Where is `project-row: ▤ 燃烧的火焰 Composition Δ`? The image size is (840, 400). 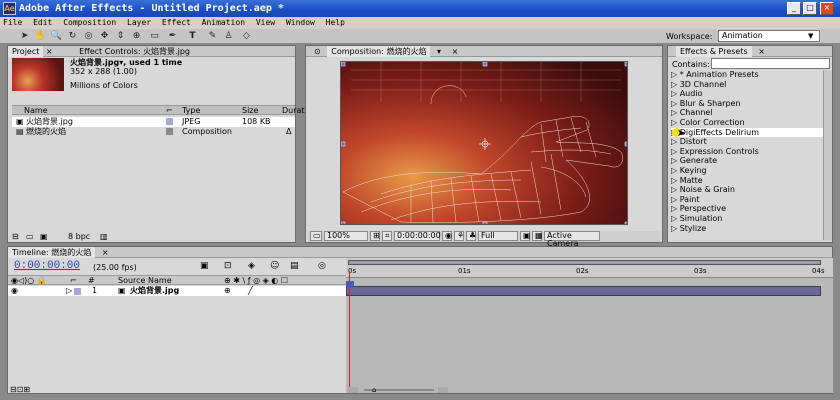 project-row: ▤ 燃烧的火焰 Composition Δ is located at coordinates (153, 132).